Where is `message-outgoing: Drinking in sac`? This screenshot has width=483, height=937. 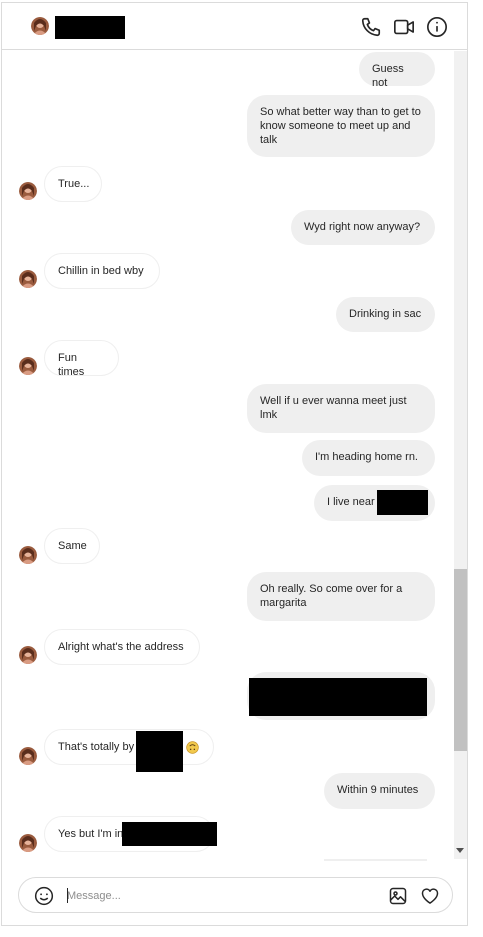
message-outgoing: Drinking in sac is located at coordinates (385, 314).